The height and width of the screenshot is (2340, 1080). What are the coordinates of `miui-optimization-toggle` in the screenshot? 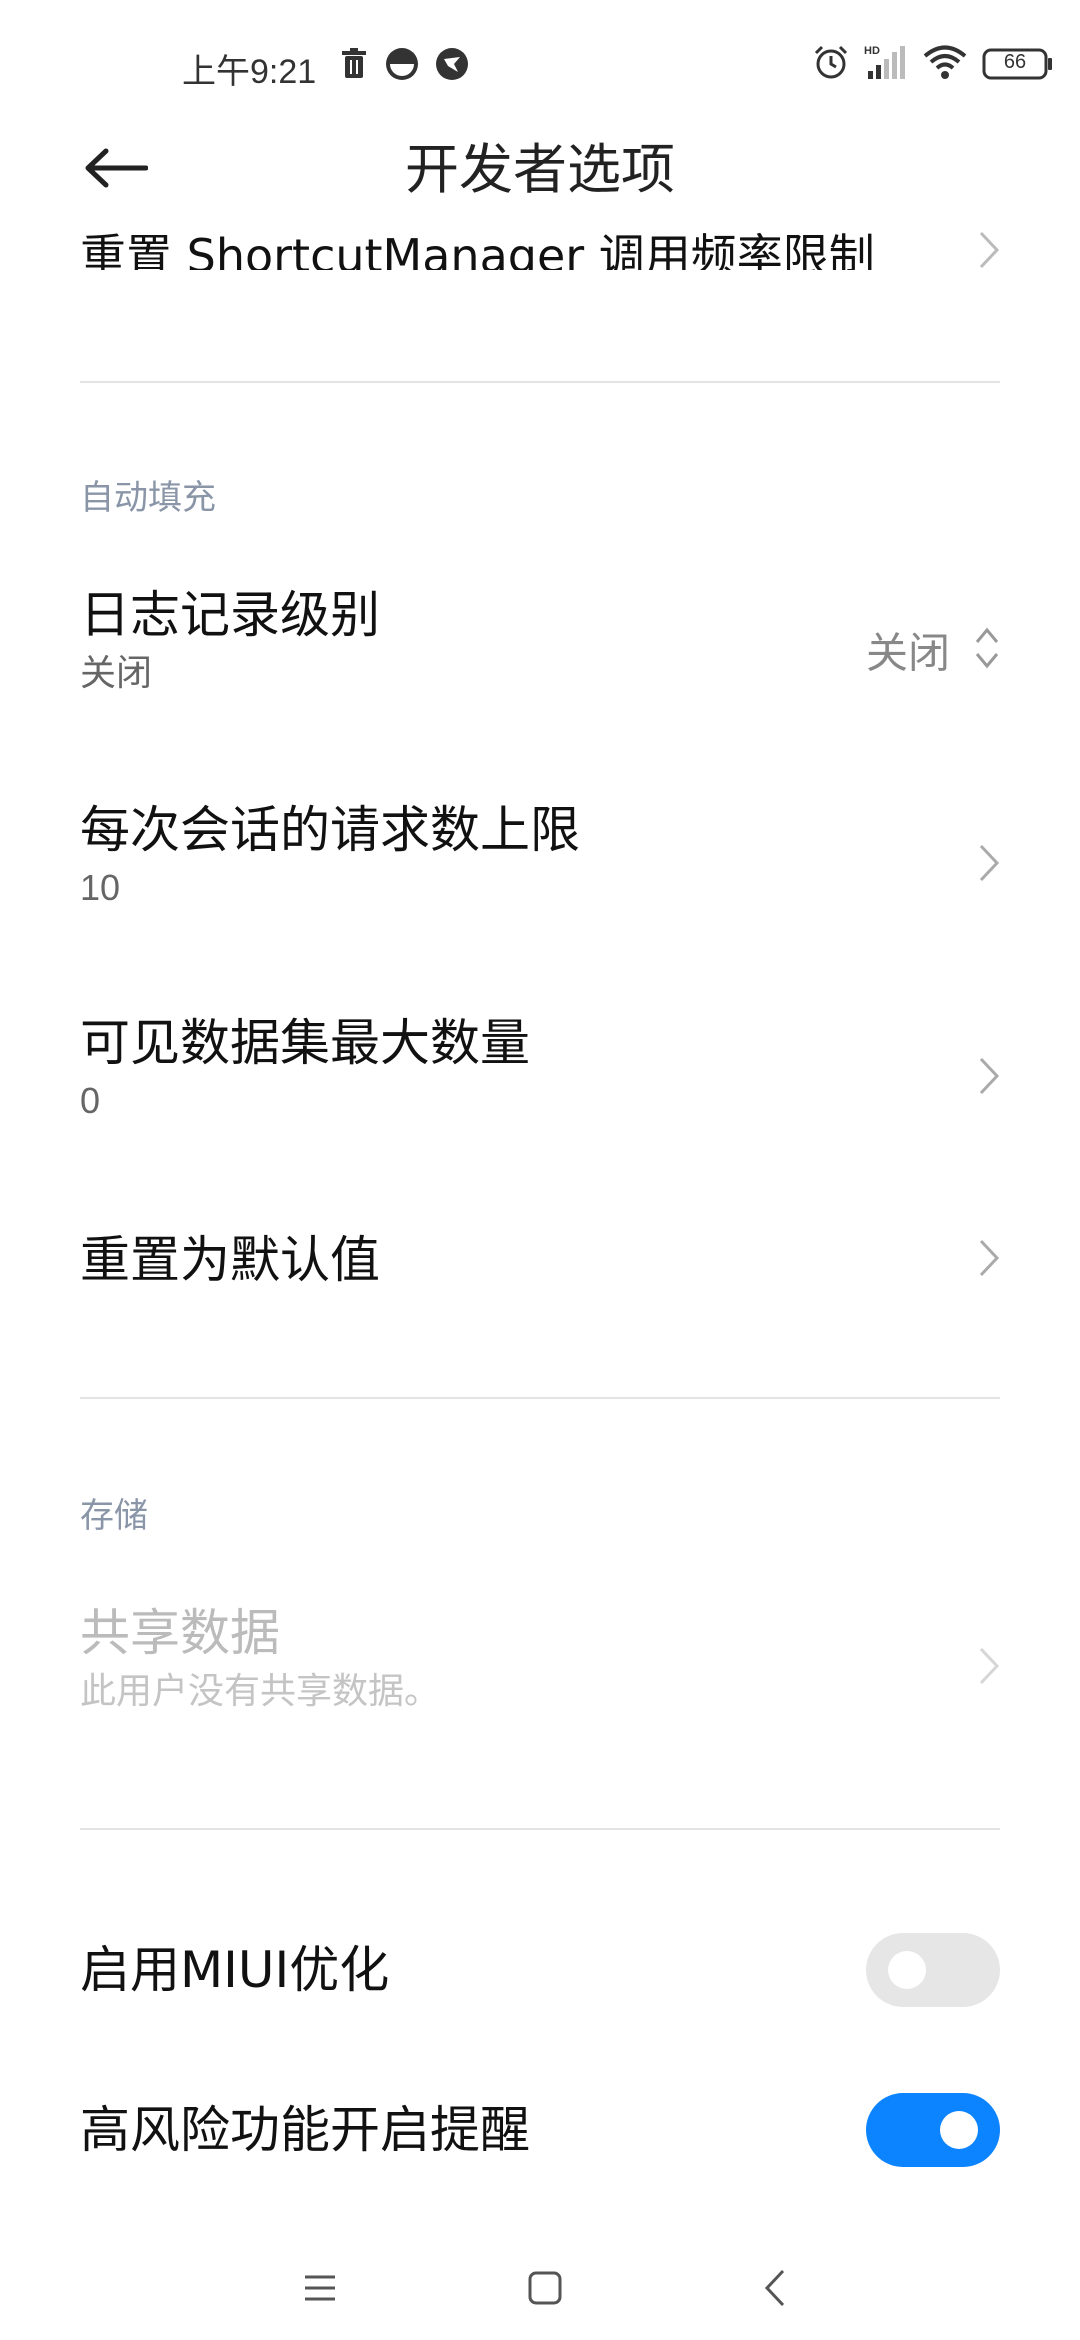 It's located at (933, 1970).